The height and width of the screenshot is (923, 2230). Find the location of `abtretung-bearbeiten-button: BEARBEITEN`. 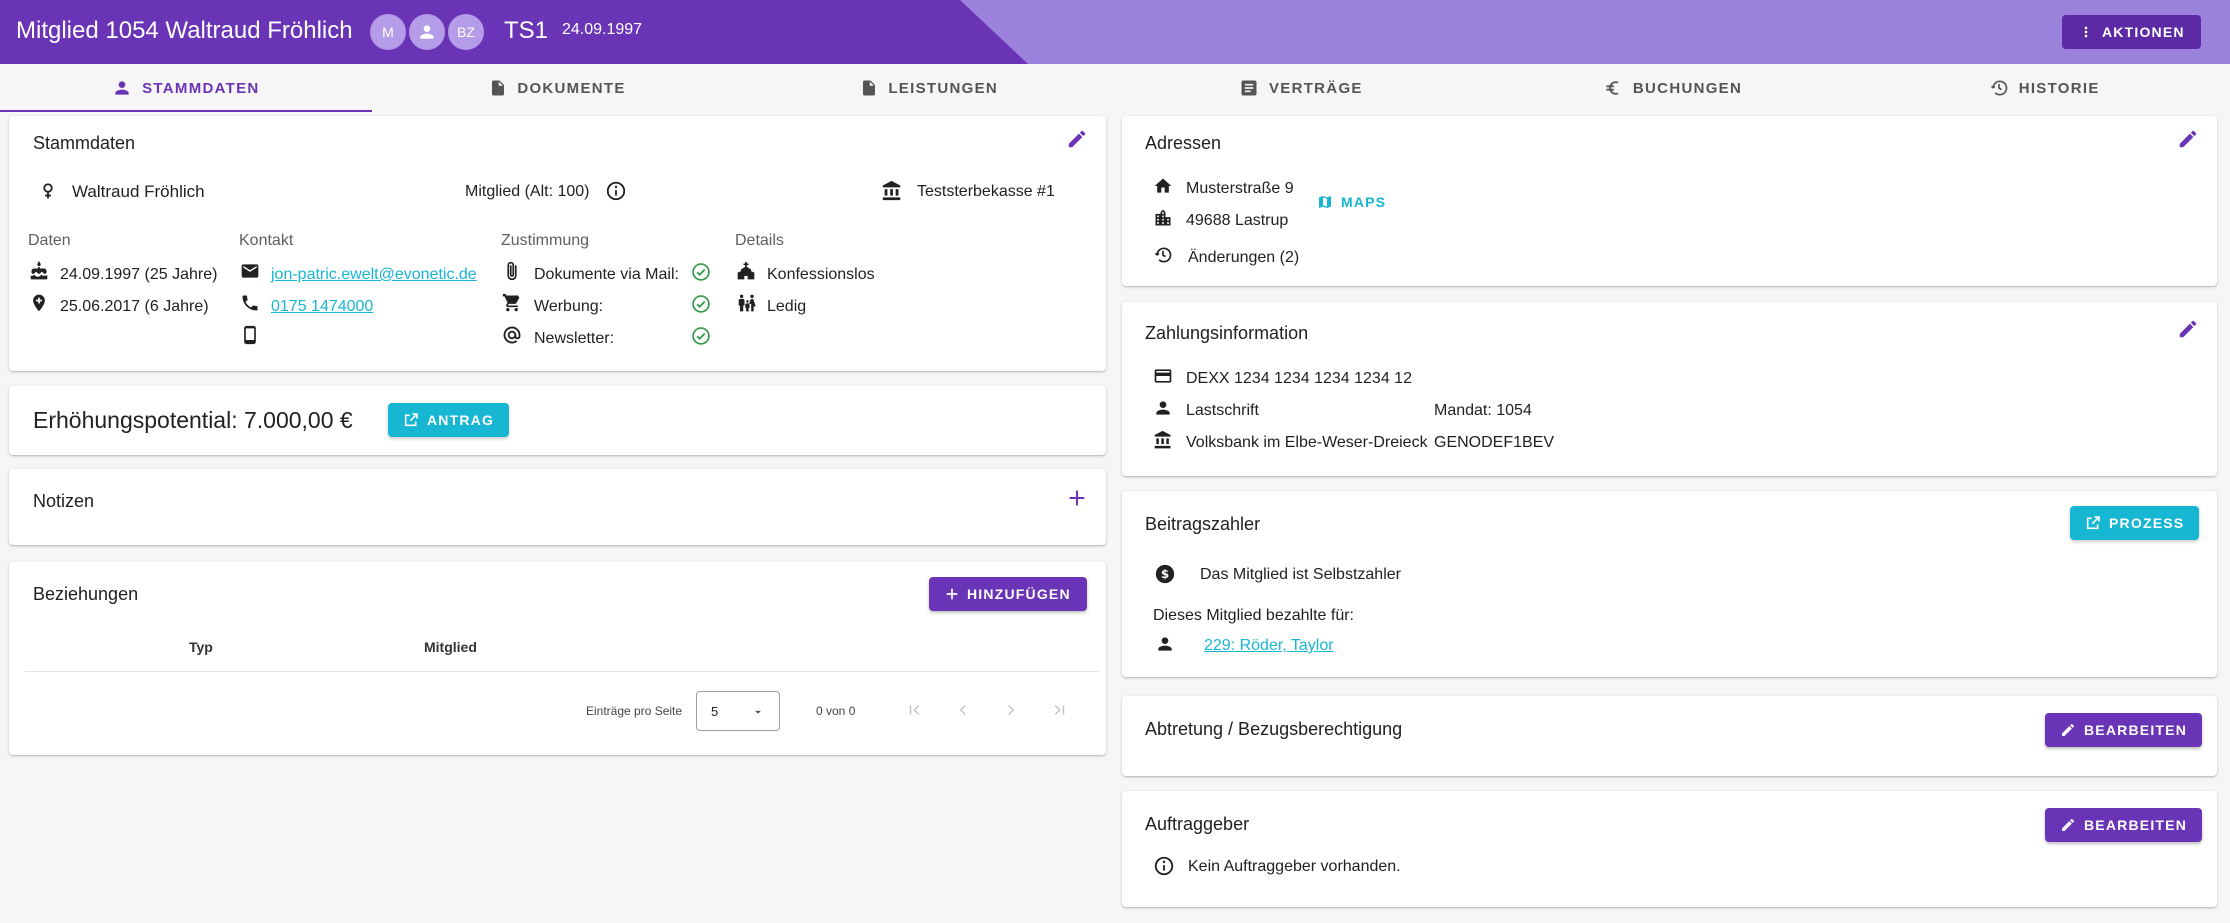

abtretung-bearbeiten-button: BEARBEITEN is located at coordinates (2124, 730).